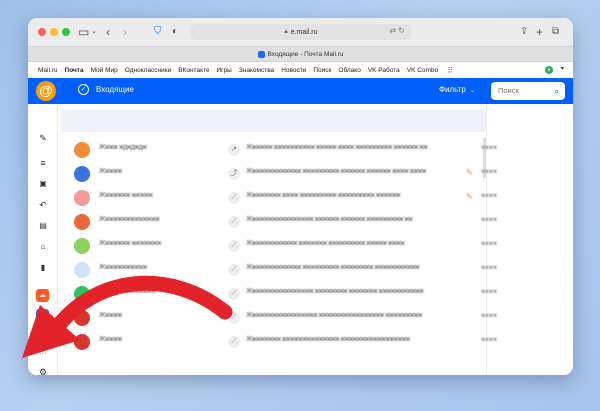 This screenshot has height=411, width=600. I want to click on portal-link: Новости, so click(293, 70).